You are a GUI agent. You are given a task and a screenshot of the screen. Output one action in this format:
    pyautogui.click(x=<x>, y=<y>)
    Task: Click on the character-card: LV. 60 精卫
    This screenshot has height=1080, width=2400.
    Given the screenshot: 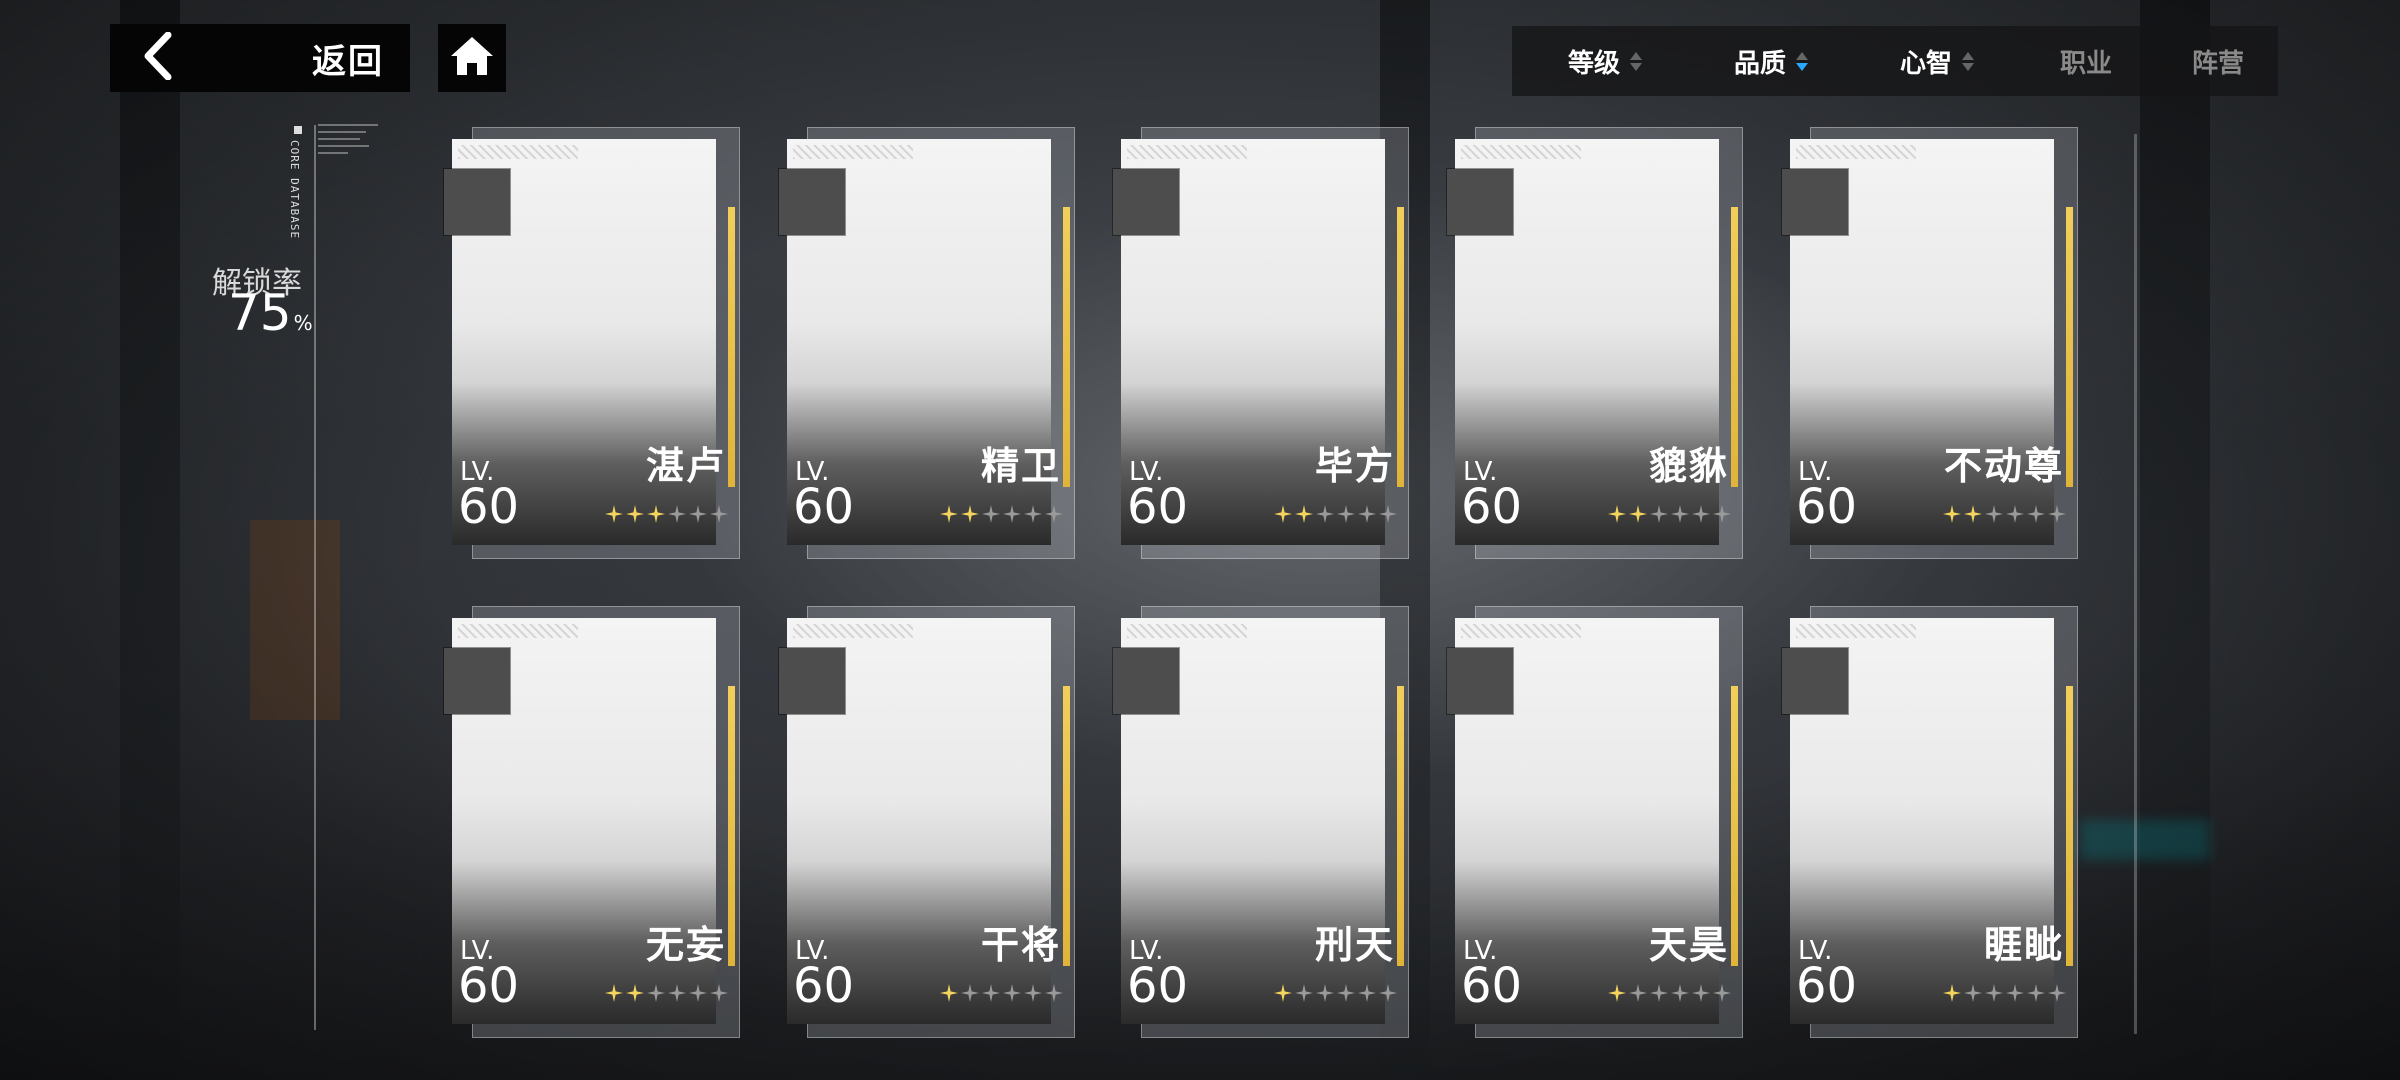 What is the action you would take?
    pyautogui.click(x=927, y=343)
    